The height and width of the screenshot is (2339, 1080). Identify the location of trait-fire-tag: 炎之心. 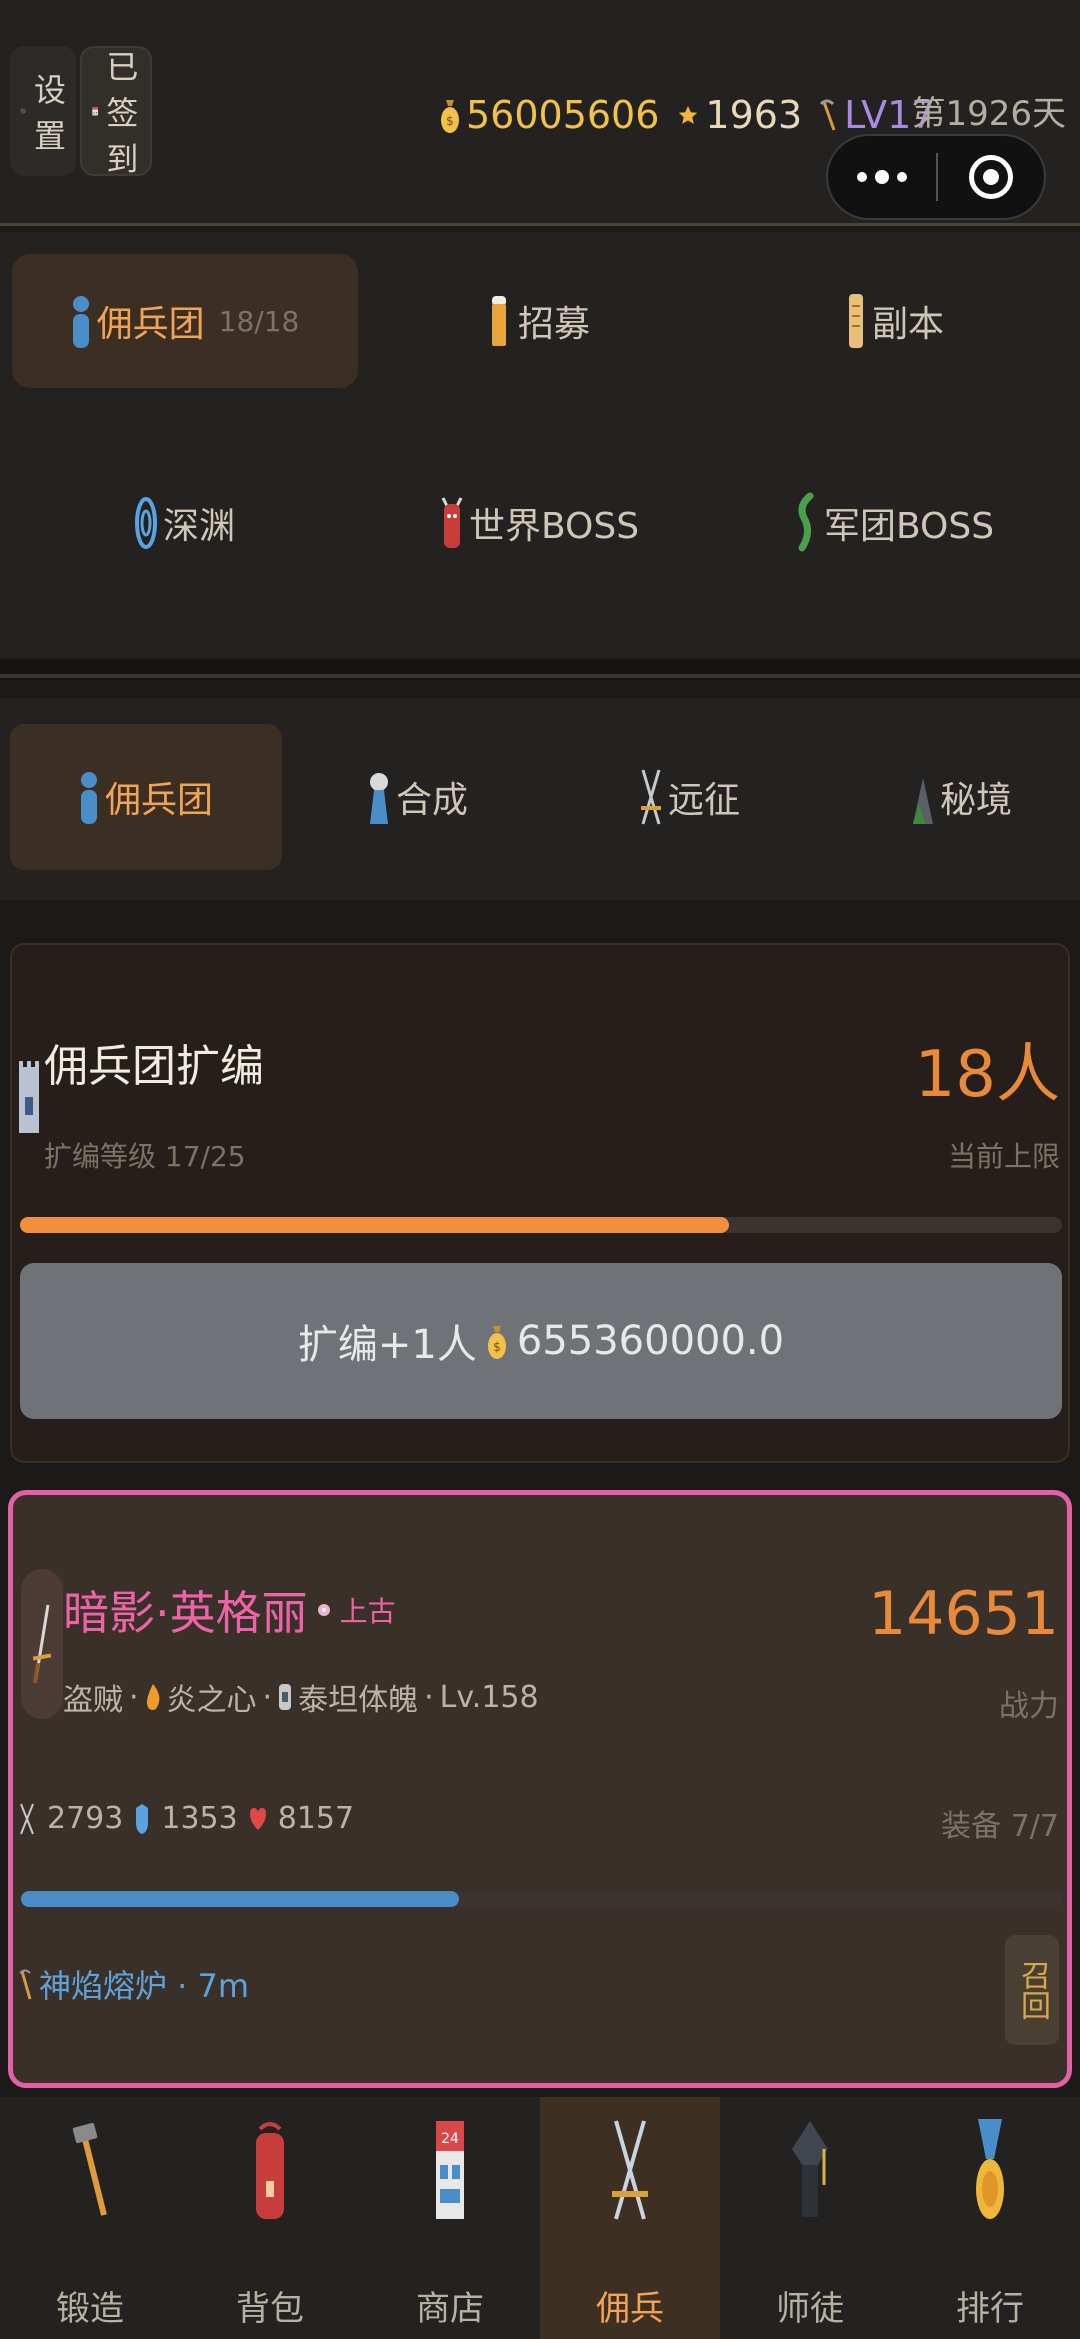
(211, 1700).